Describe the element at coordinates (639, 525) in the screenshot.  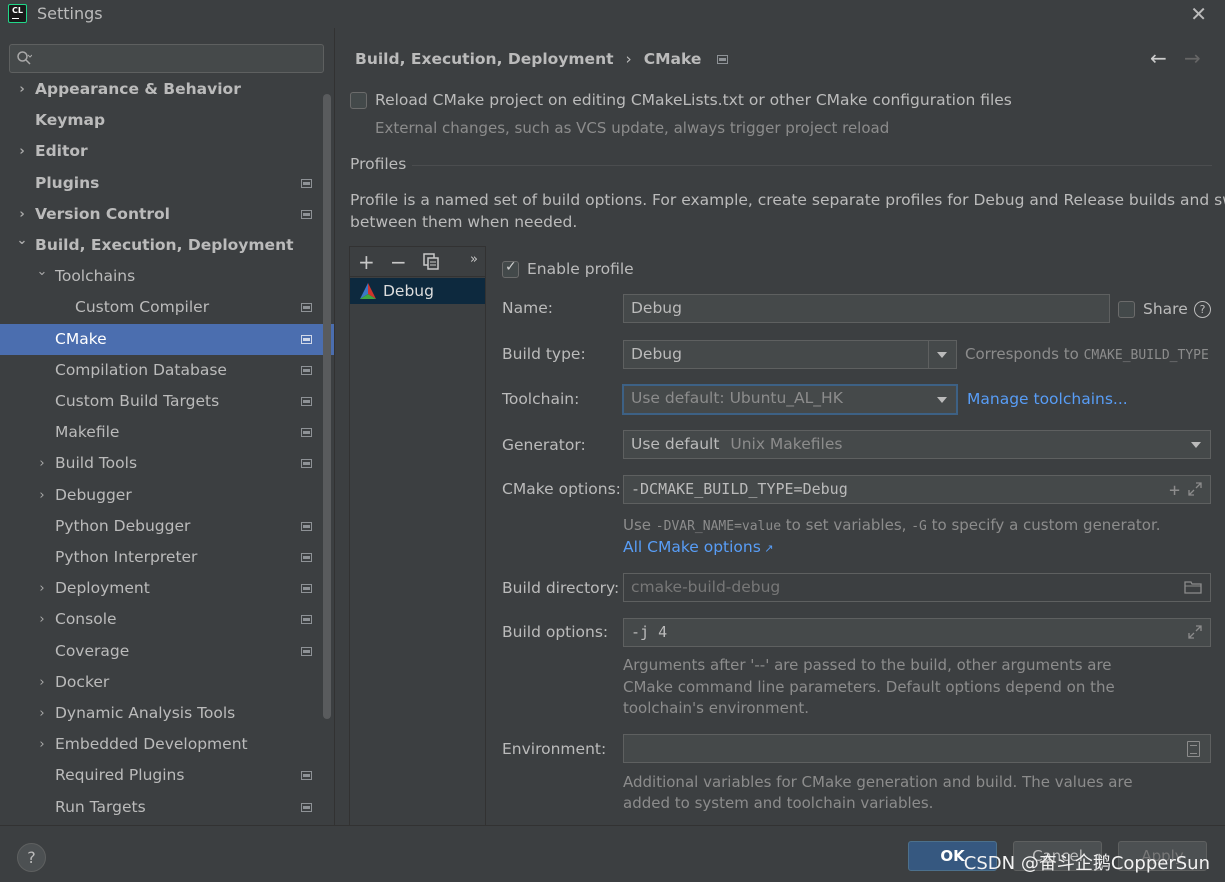
I see `hint-use: Use` at that location.